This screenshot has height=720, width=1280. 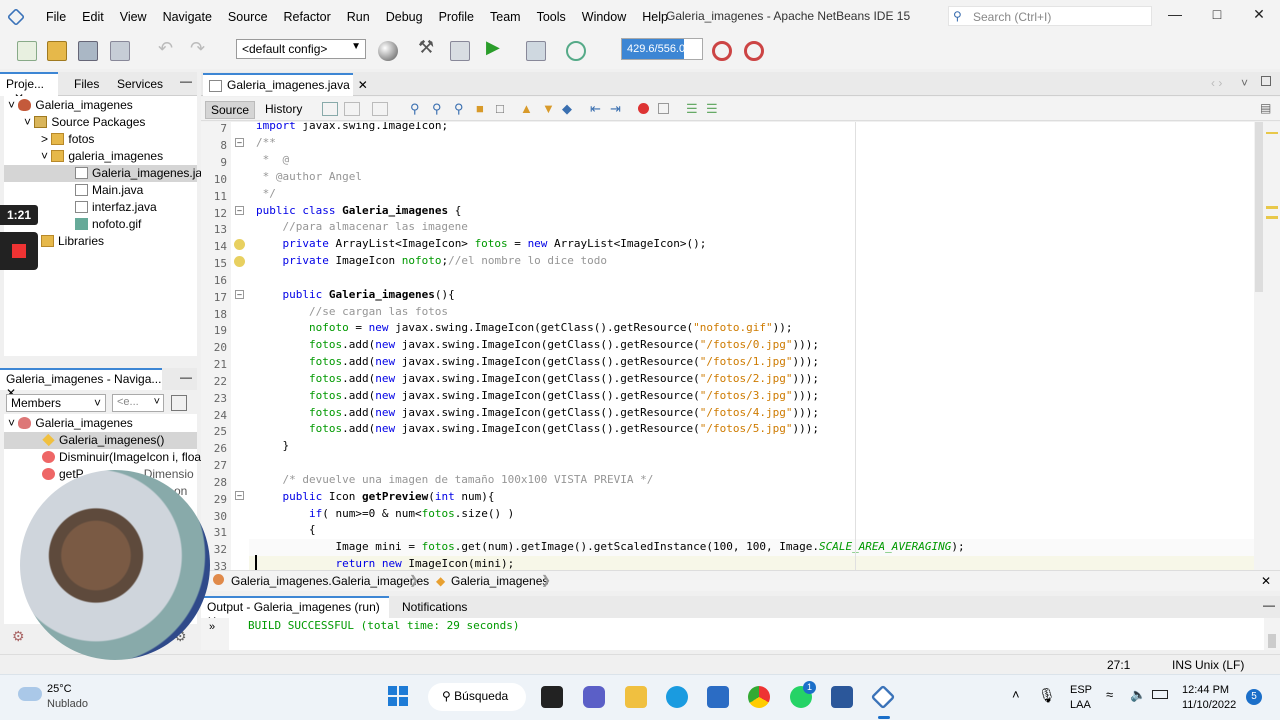 I want to click on speaker-icon: 🔈, so click(x=1138, y=695).